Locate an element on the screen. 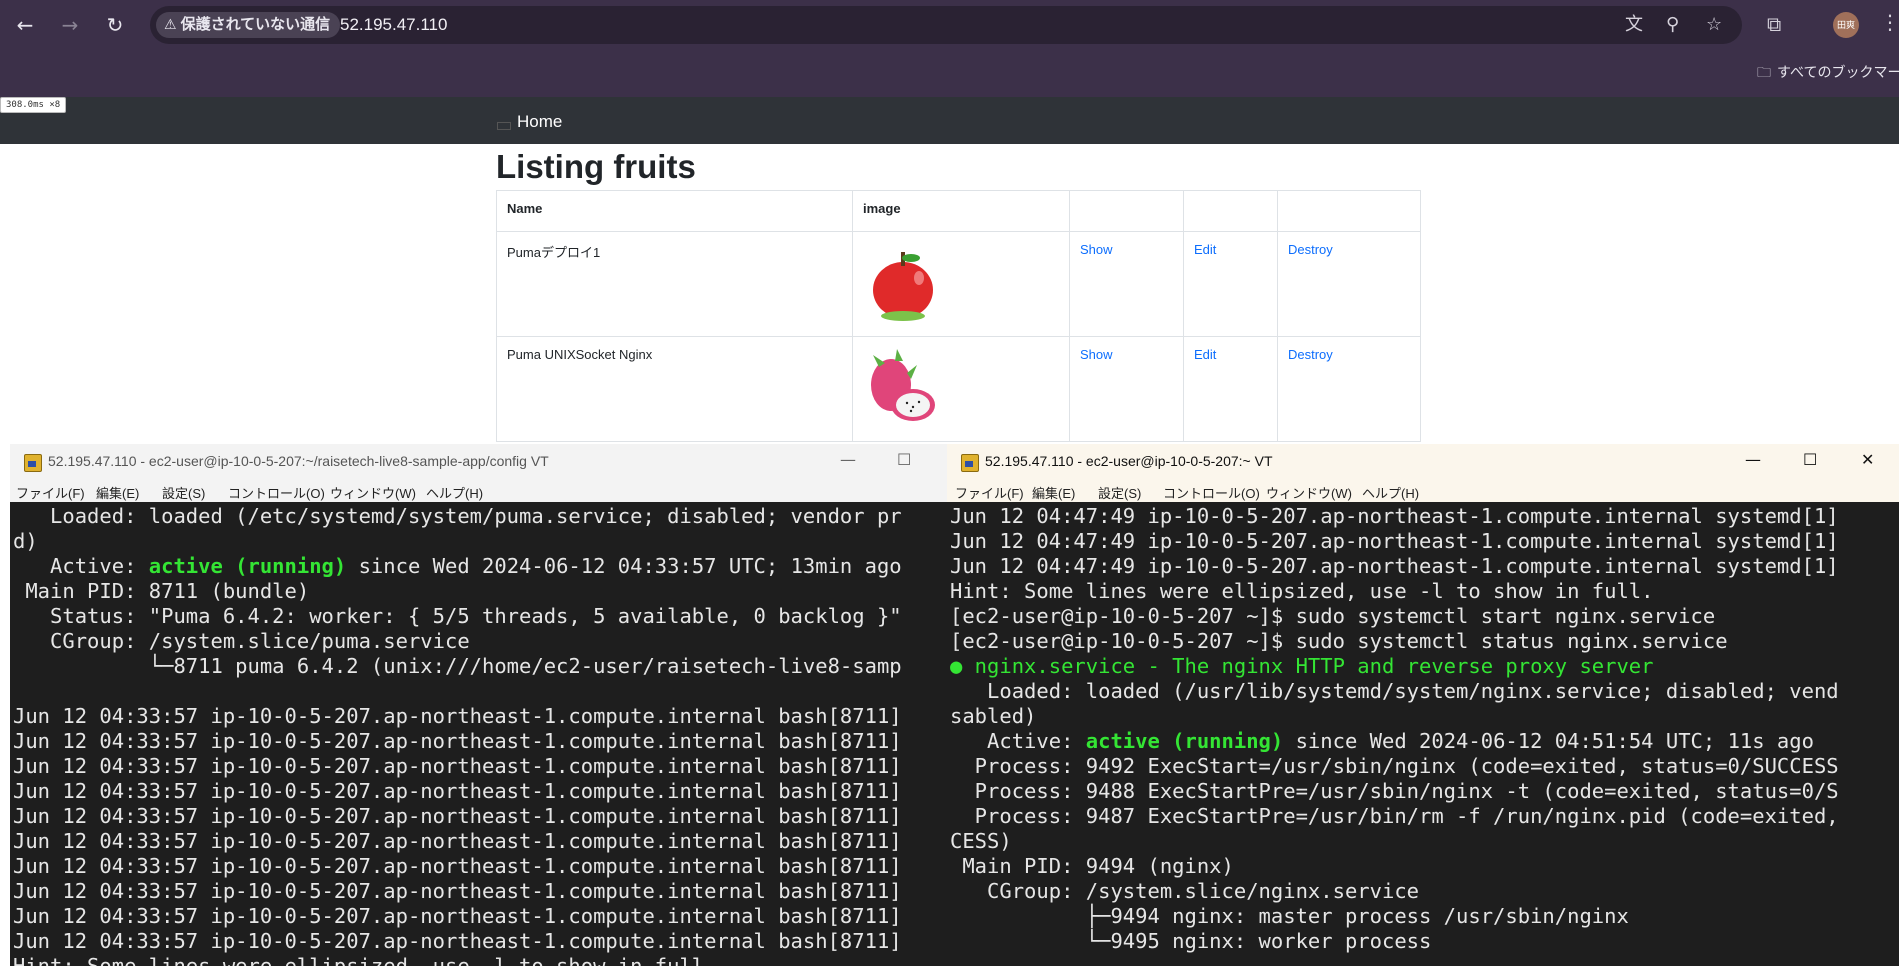  translate-icon: 文 is located at coordinates (1634, 25).